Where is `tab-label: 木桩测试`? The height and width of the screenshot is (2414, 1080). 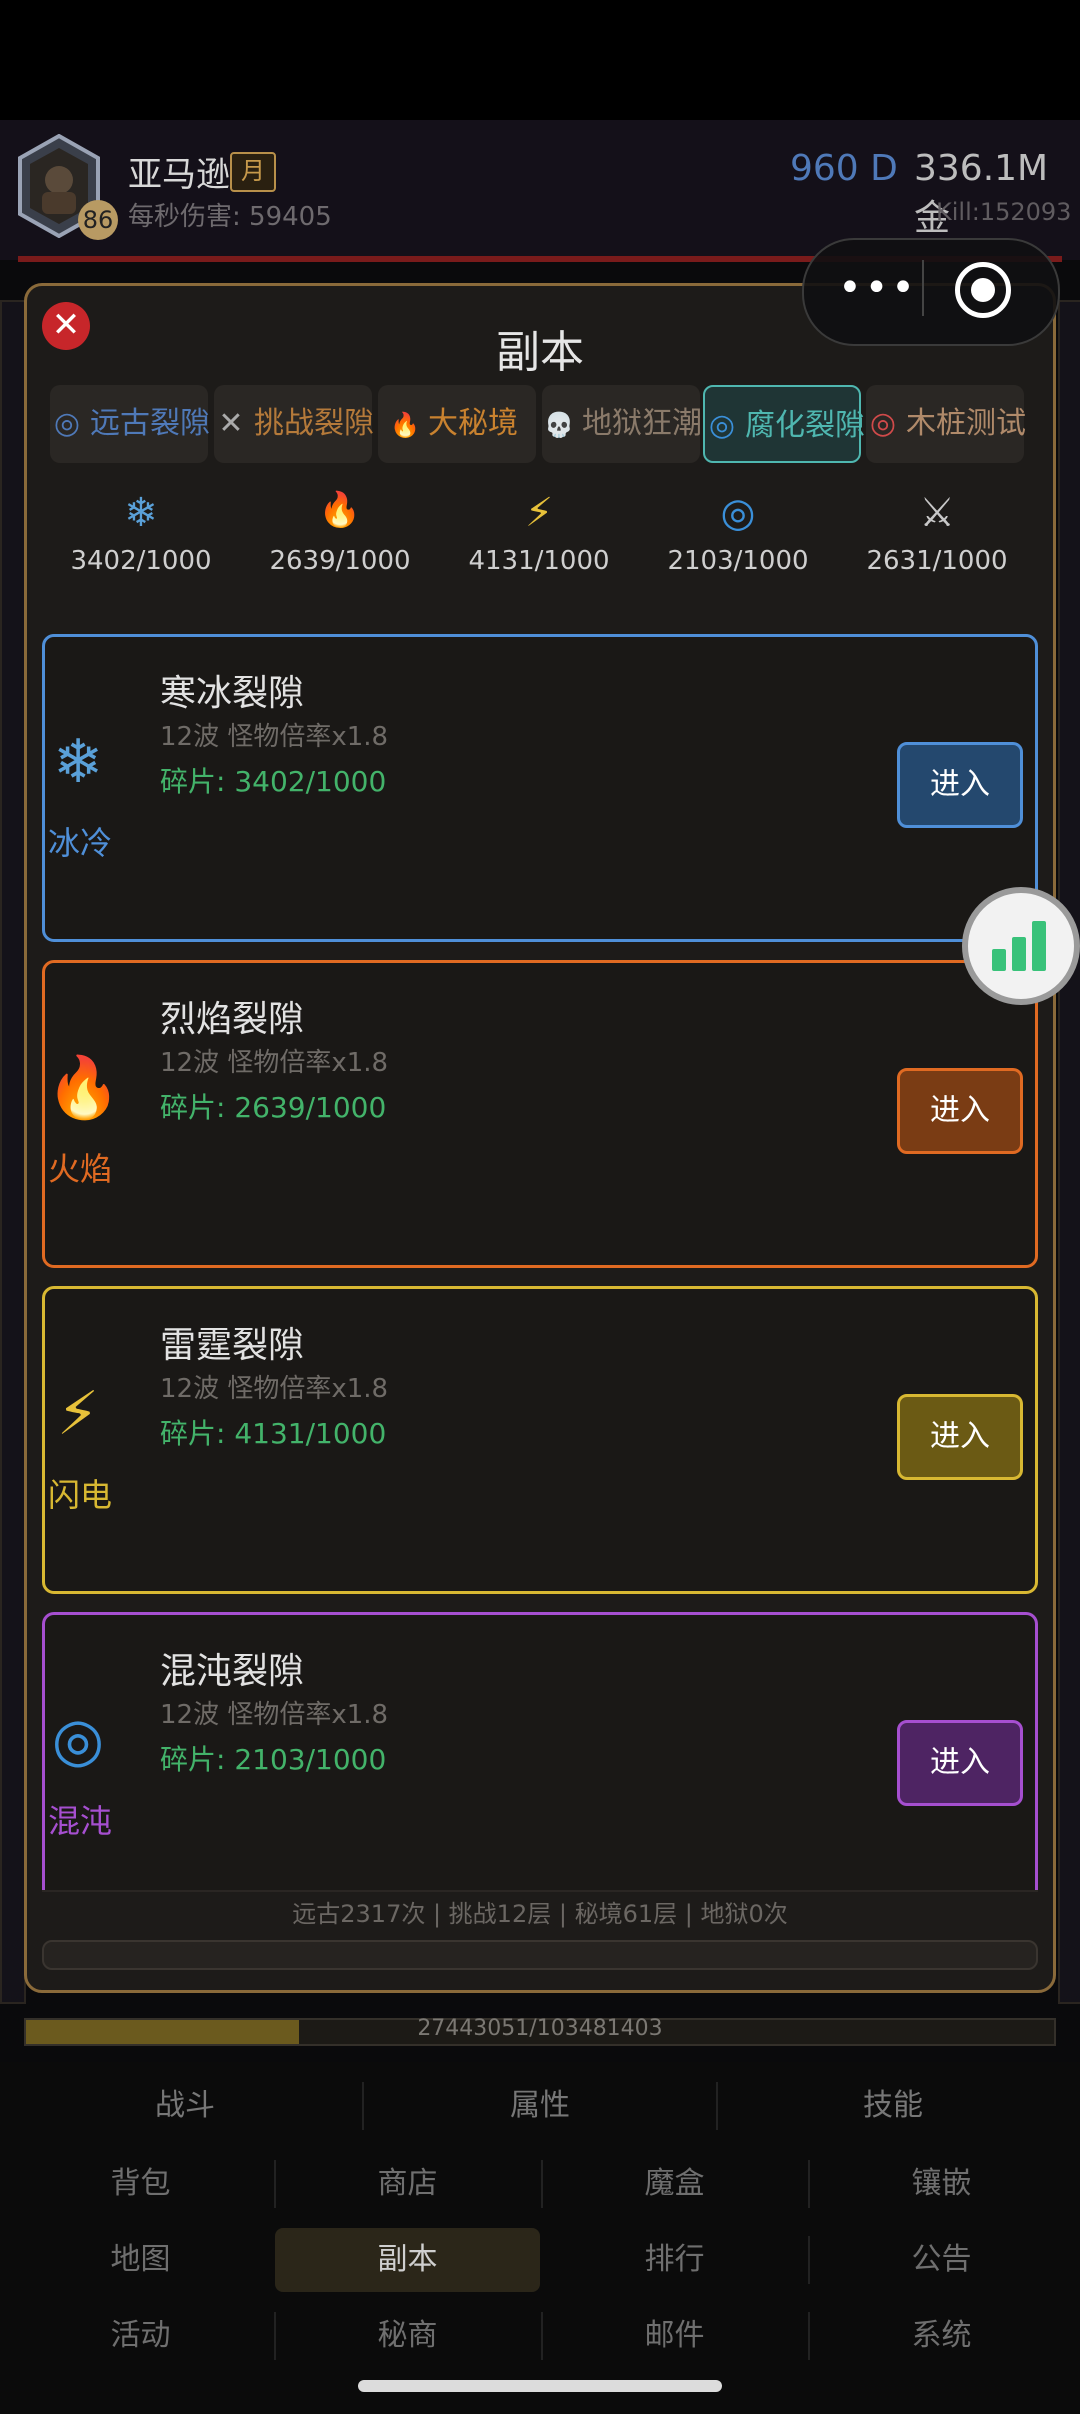
tab-label: 木桩测试 is located at coordinates (966, 423).